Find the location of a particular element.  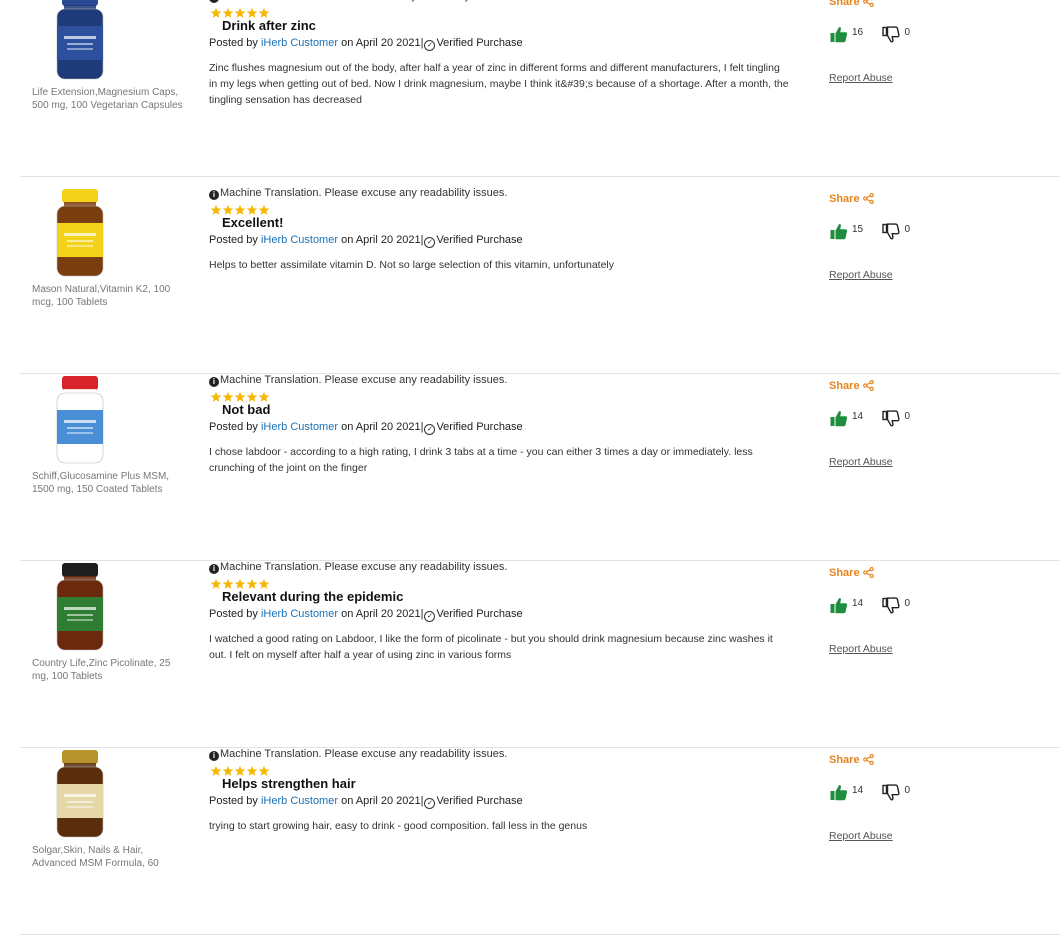

helpful-button: 15 is located at coordinates (854, 232).